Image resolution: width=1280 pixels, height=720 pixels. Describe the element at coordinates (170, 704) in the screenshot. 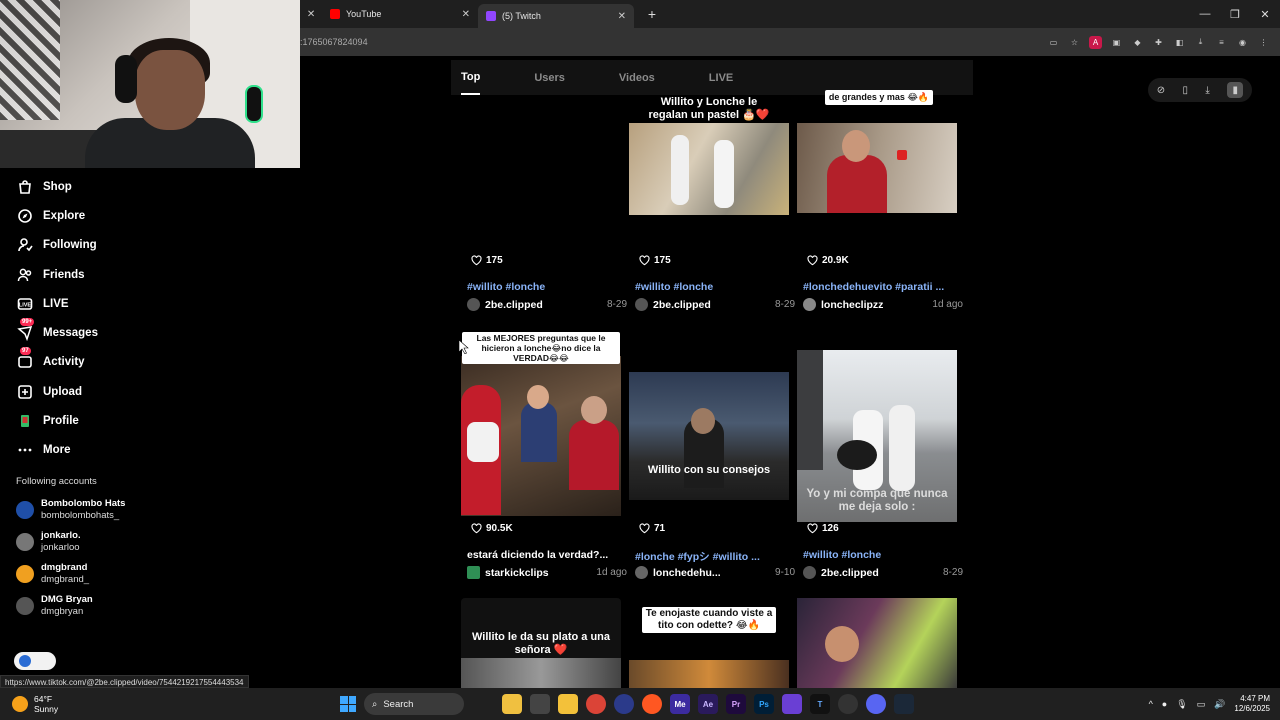

I see `weather-widget: 64°F Sunny` at that location.